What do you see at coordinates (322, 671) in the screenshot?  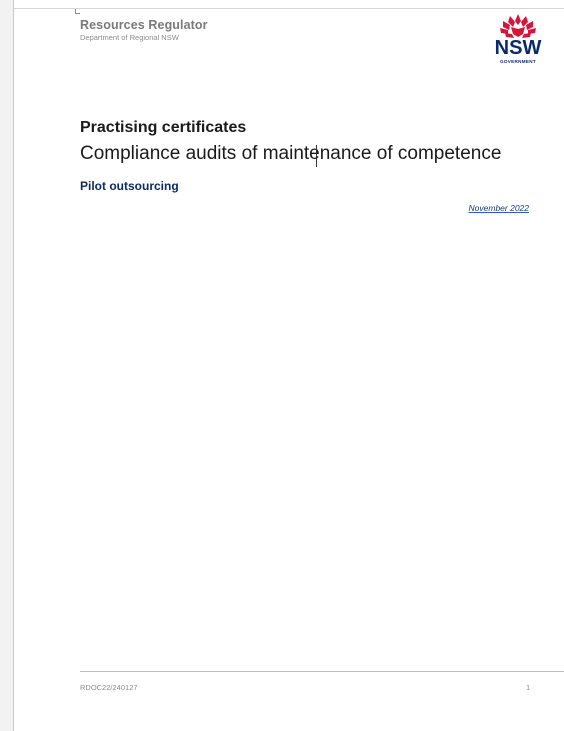 I see `footer-divider` at bounding box center [322, 671].